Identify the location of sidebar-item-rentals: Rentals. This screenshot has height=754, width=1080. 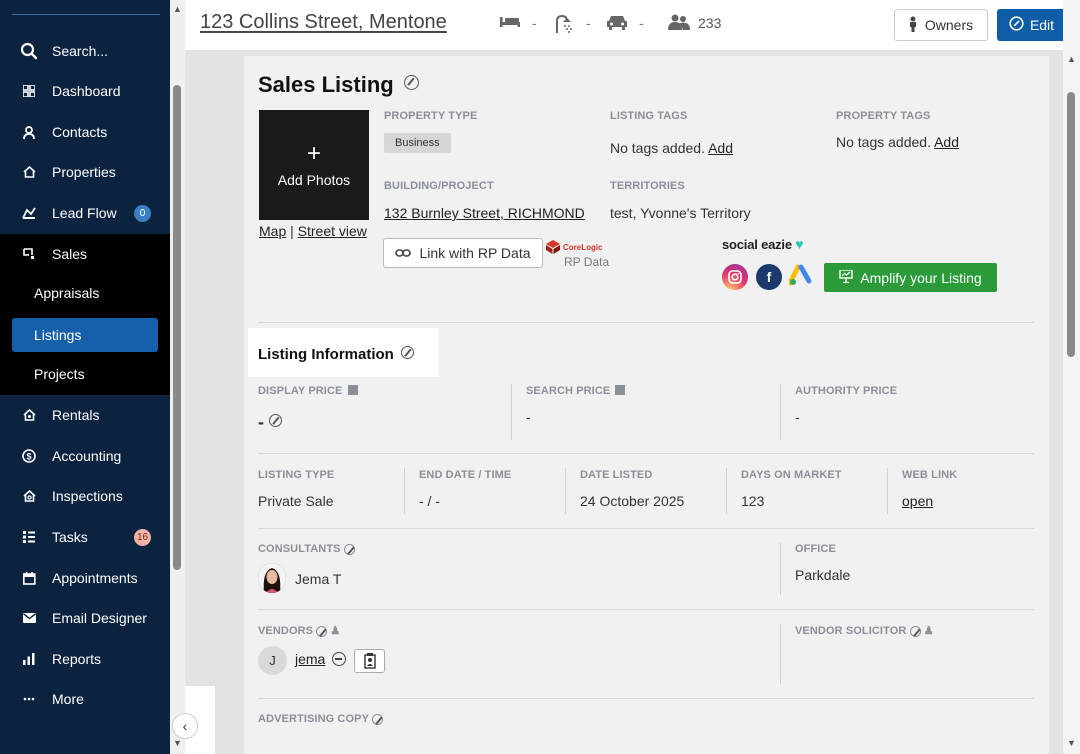
(85, 415).